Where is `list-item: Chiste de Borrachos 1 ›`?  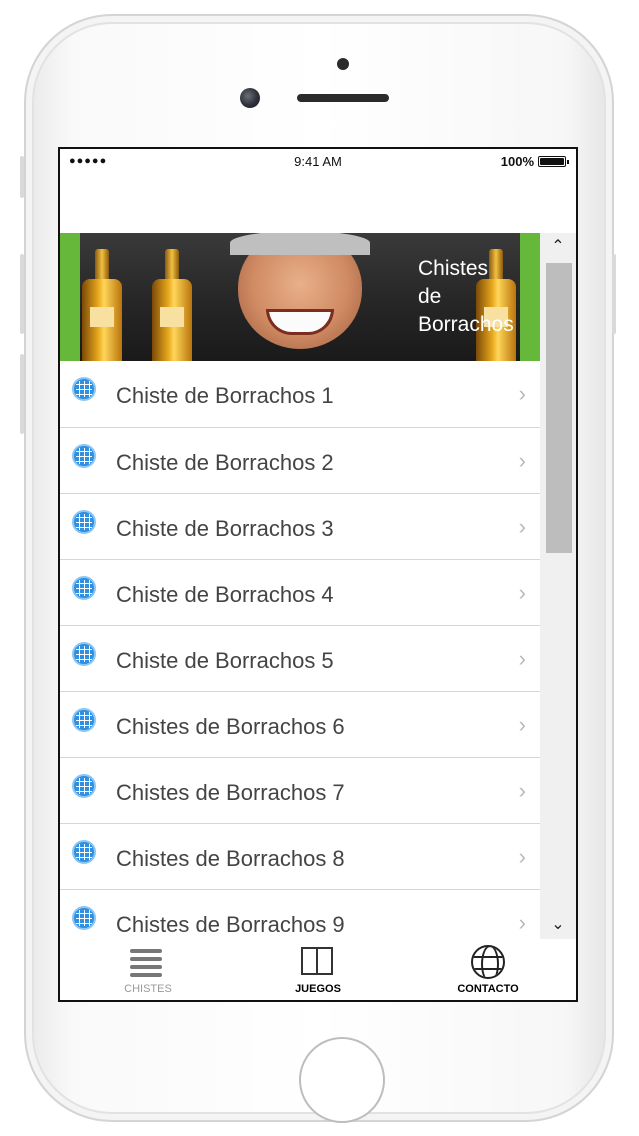 list-item: Chiste de Borrachos 1 › is located at coordinates (300, 394).